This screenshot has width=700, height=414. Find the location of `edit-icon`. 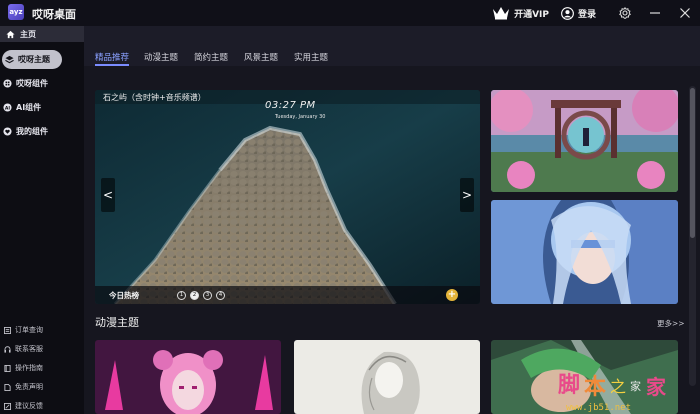

edit-icon is located at coordinates (7, 406).